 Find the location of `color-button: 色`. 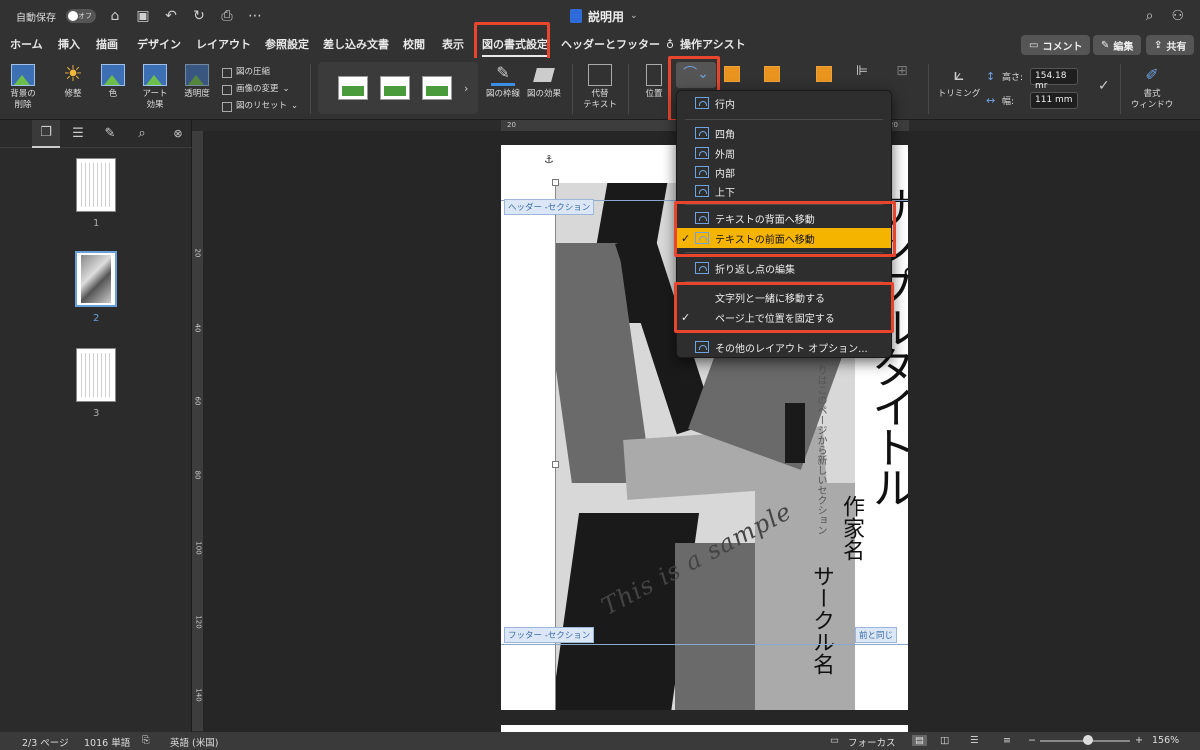

color-button: 色 is located at coordinates (113, 82).